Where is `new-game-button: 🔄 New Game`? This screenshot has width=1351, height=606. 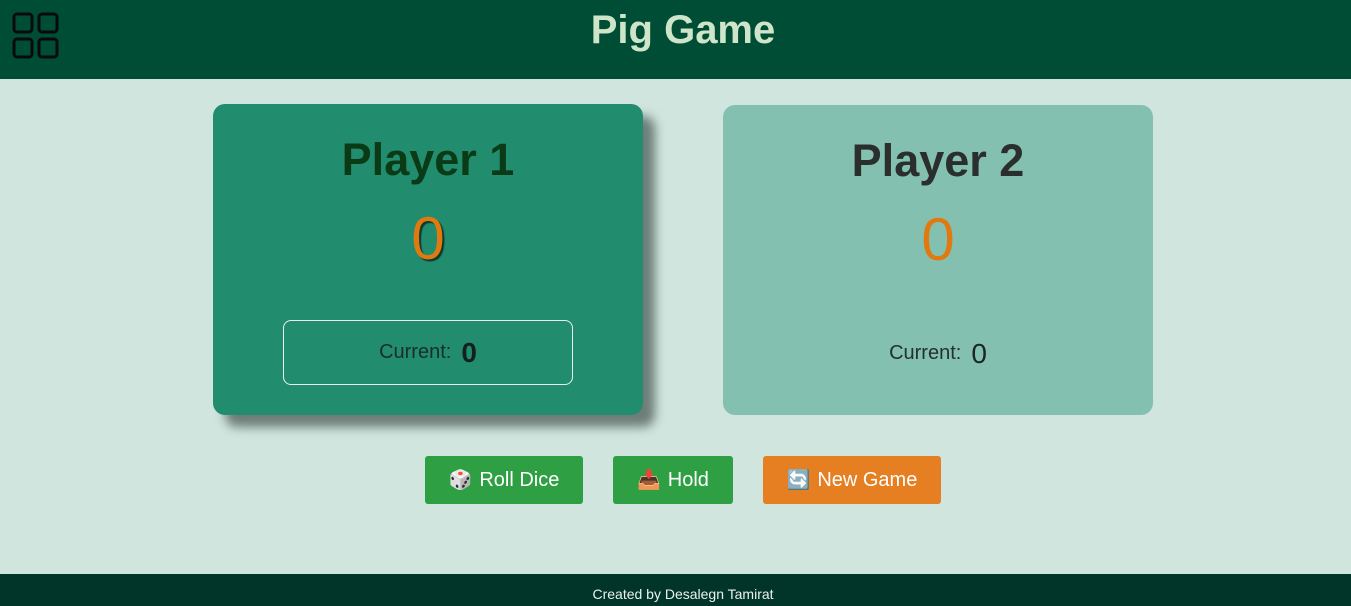 new-game-button: 🔄 New Game is located at coordinates (852, 480).